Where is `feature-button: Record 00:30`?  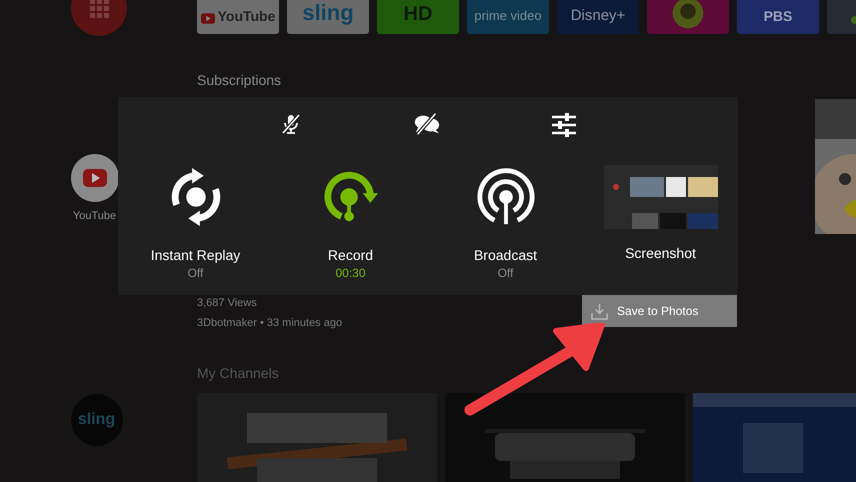 feature-button: Record 00:30 is located at coordinates (350, 217).